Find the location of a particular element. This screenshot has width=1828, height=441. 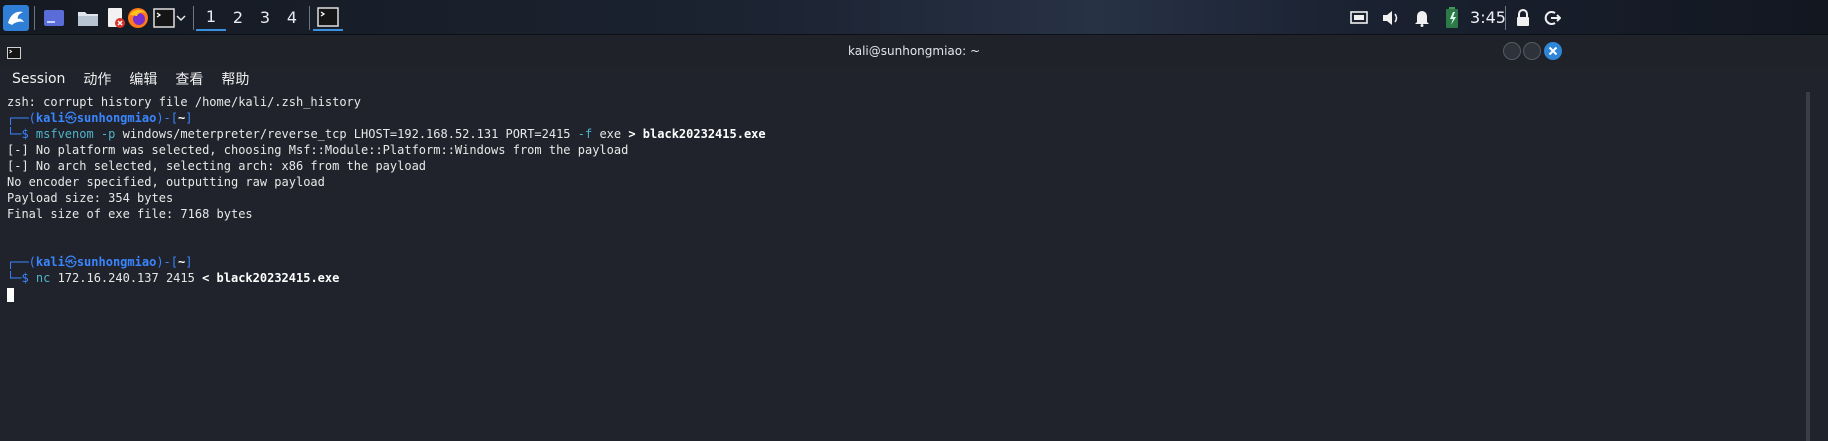

window-title: kali@sunhongmiao: ~ is located at coordinates (914, 51).